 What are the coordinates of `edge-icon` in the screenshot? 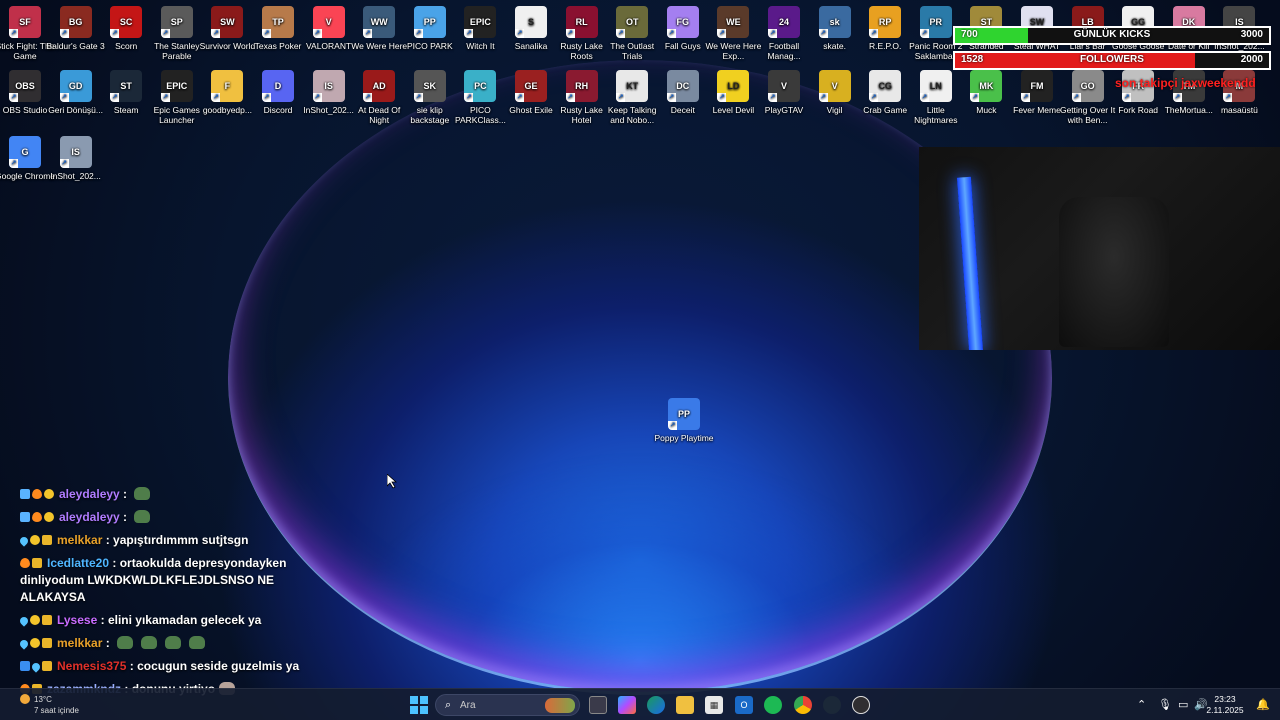 It's located at (656, 705).